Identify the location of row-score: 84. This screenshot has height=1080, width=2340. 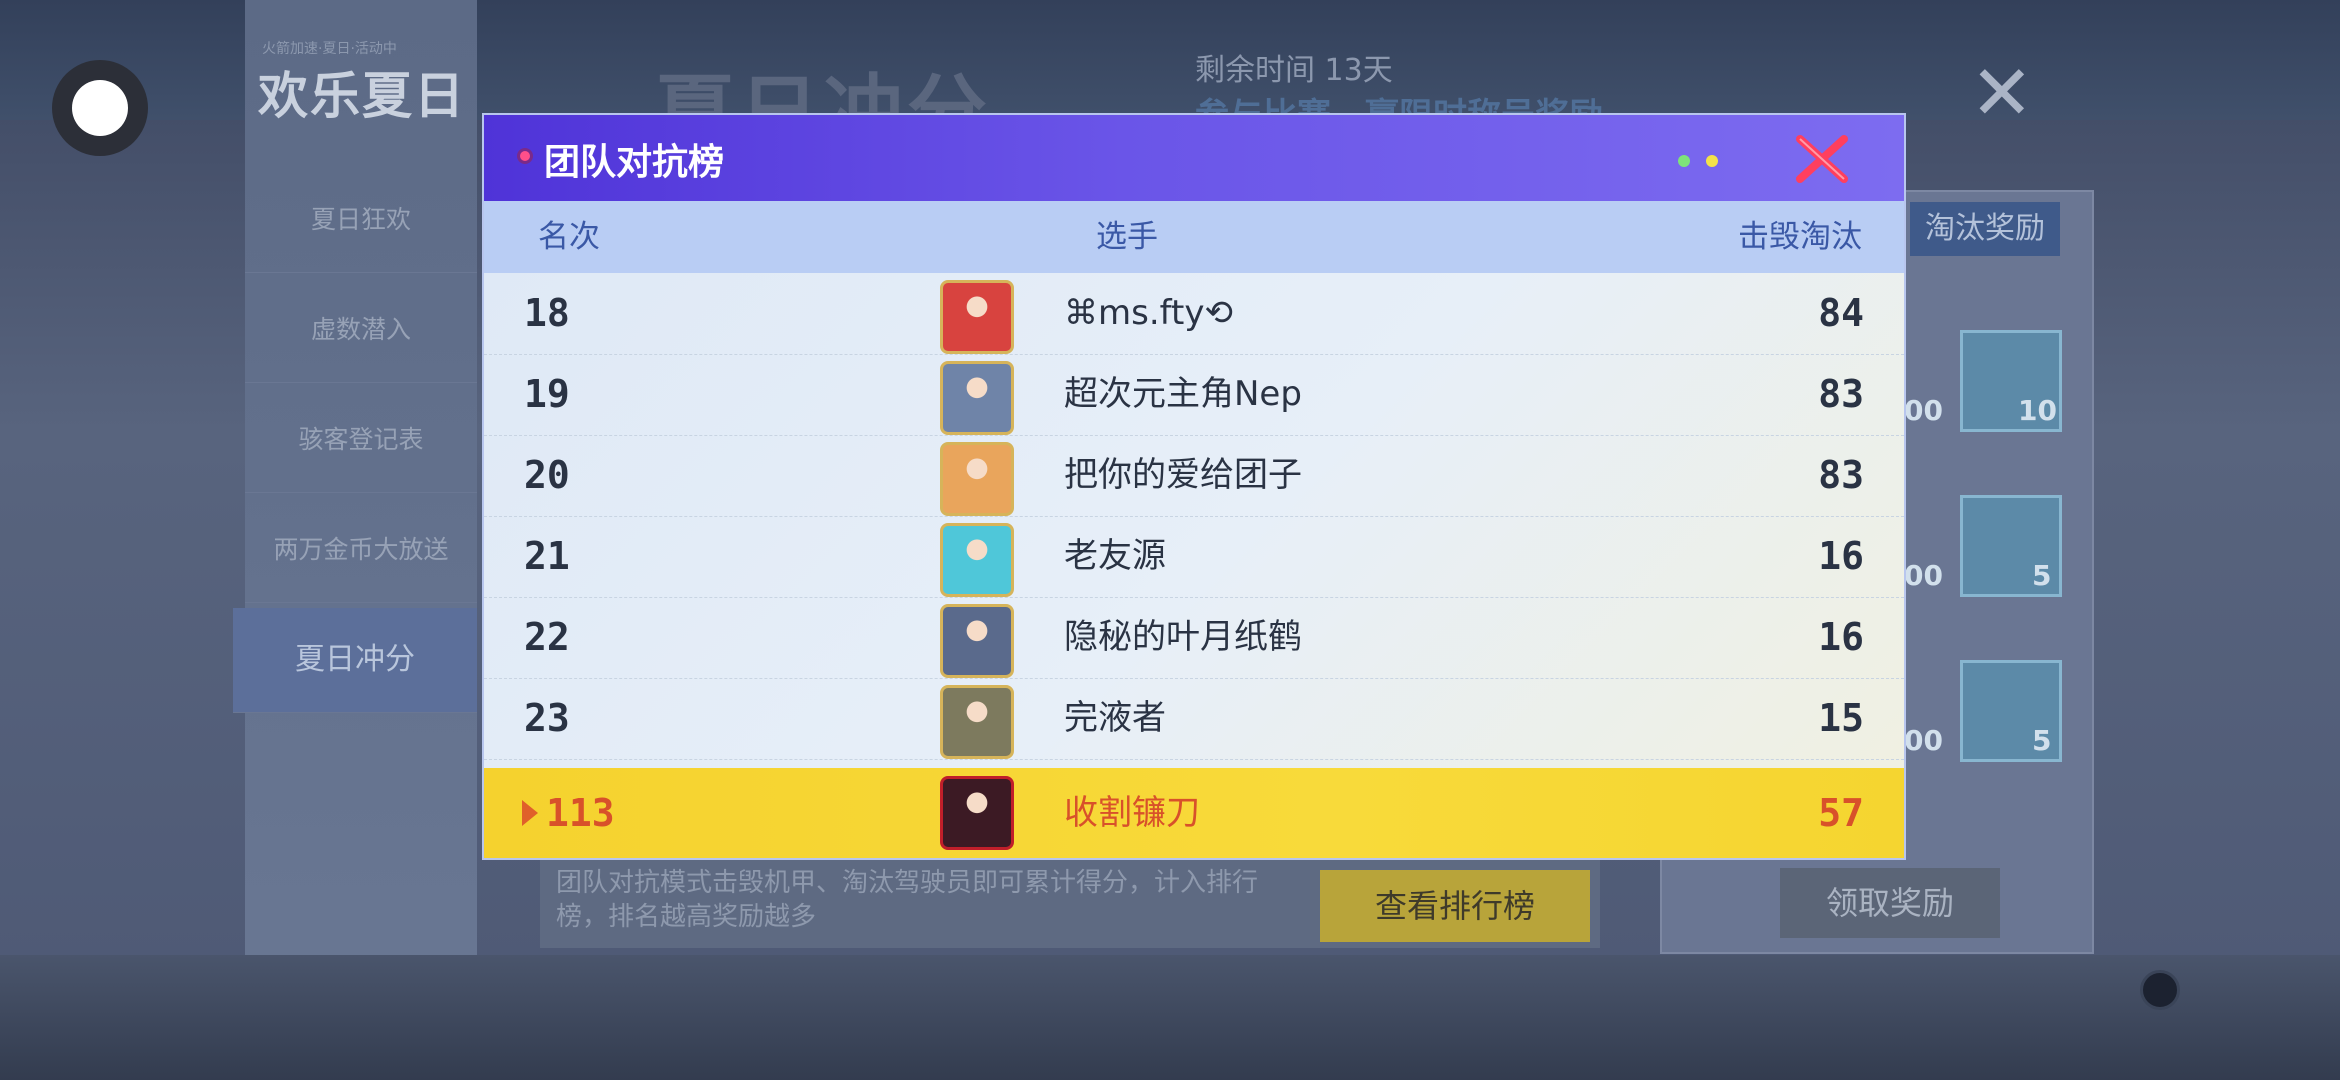
(1841, 313).